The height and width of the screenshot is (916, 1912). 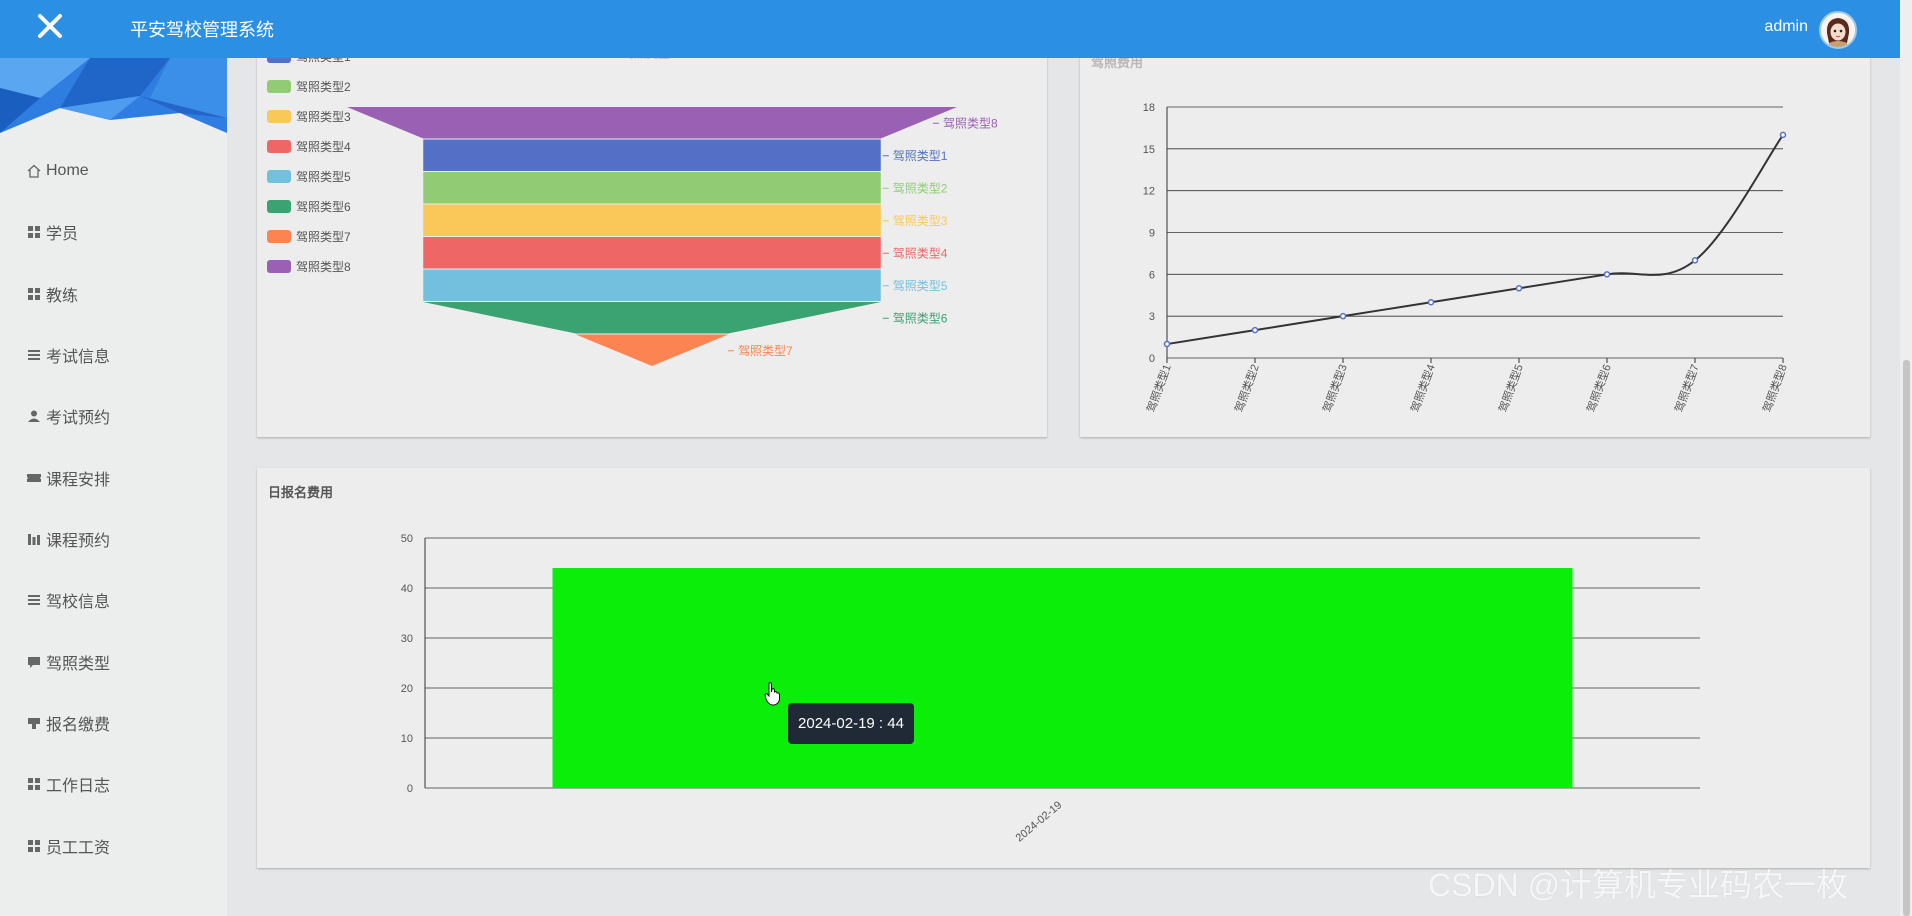 What do you see at coordinates (34, 478) in the screenshot?
I see `ticket-icon` at bounding box center [34, 478].